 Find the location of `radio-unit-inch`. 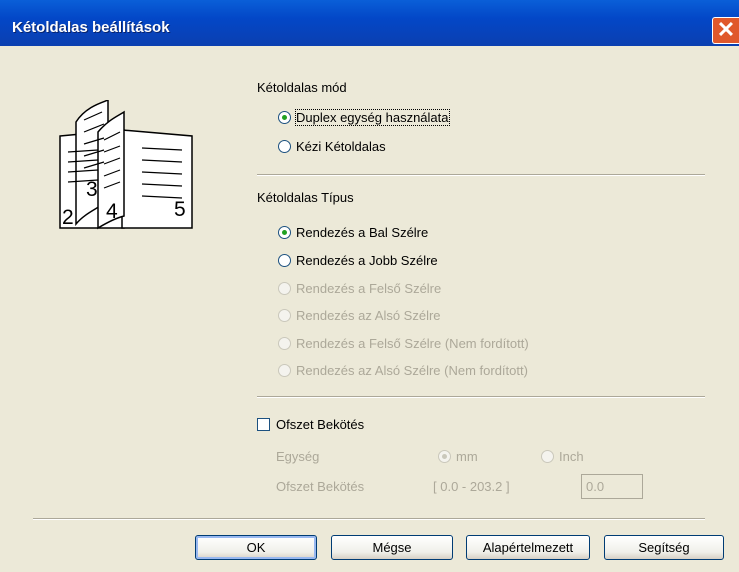

radio-unit-inch is located at coordinates (547, 456).